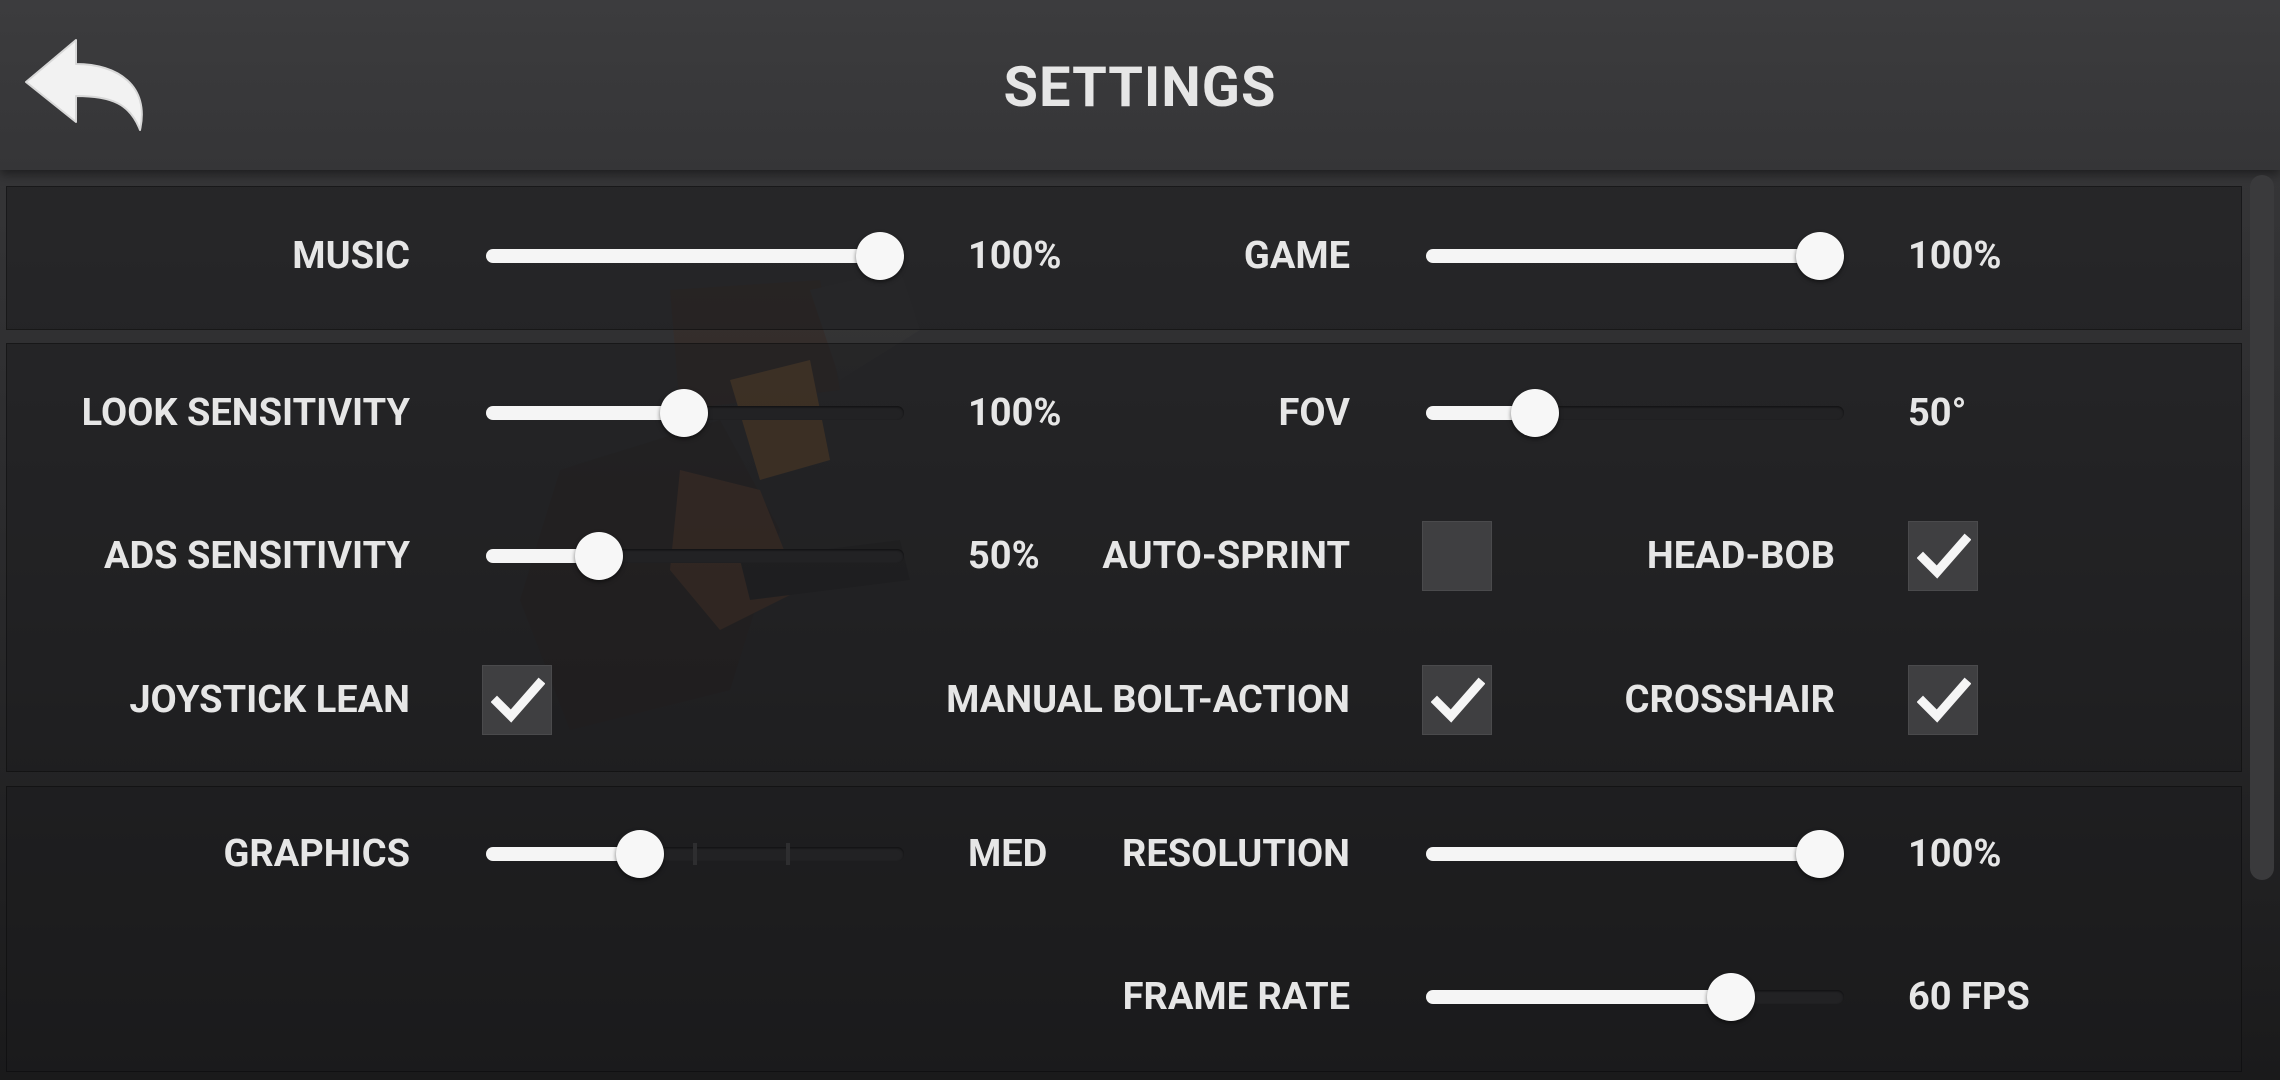 The width and height of the screenshot is (2280, 1080). Describe the element at coordinates (256, 556) in the screenshot. I see `ads-sensitivity-label: ADS SENSITIVITY` at that location.